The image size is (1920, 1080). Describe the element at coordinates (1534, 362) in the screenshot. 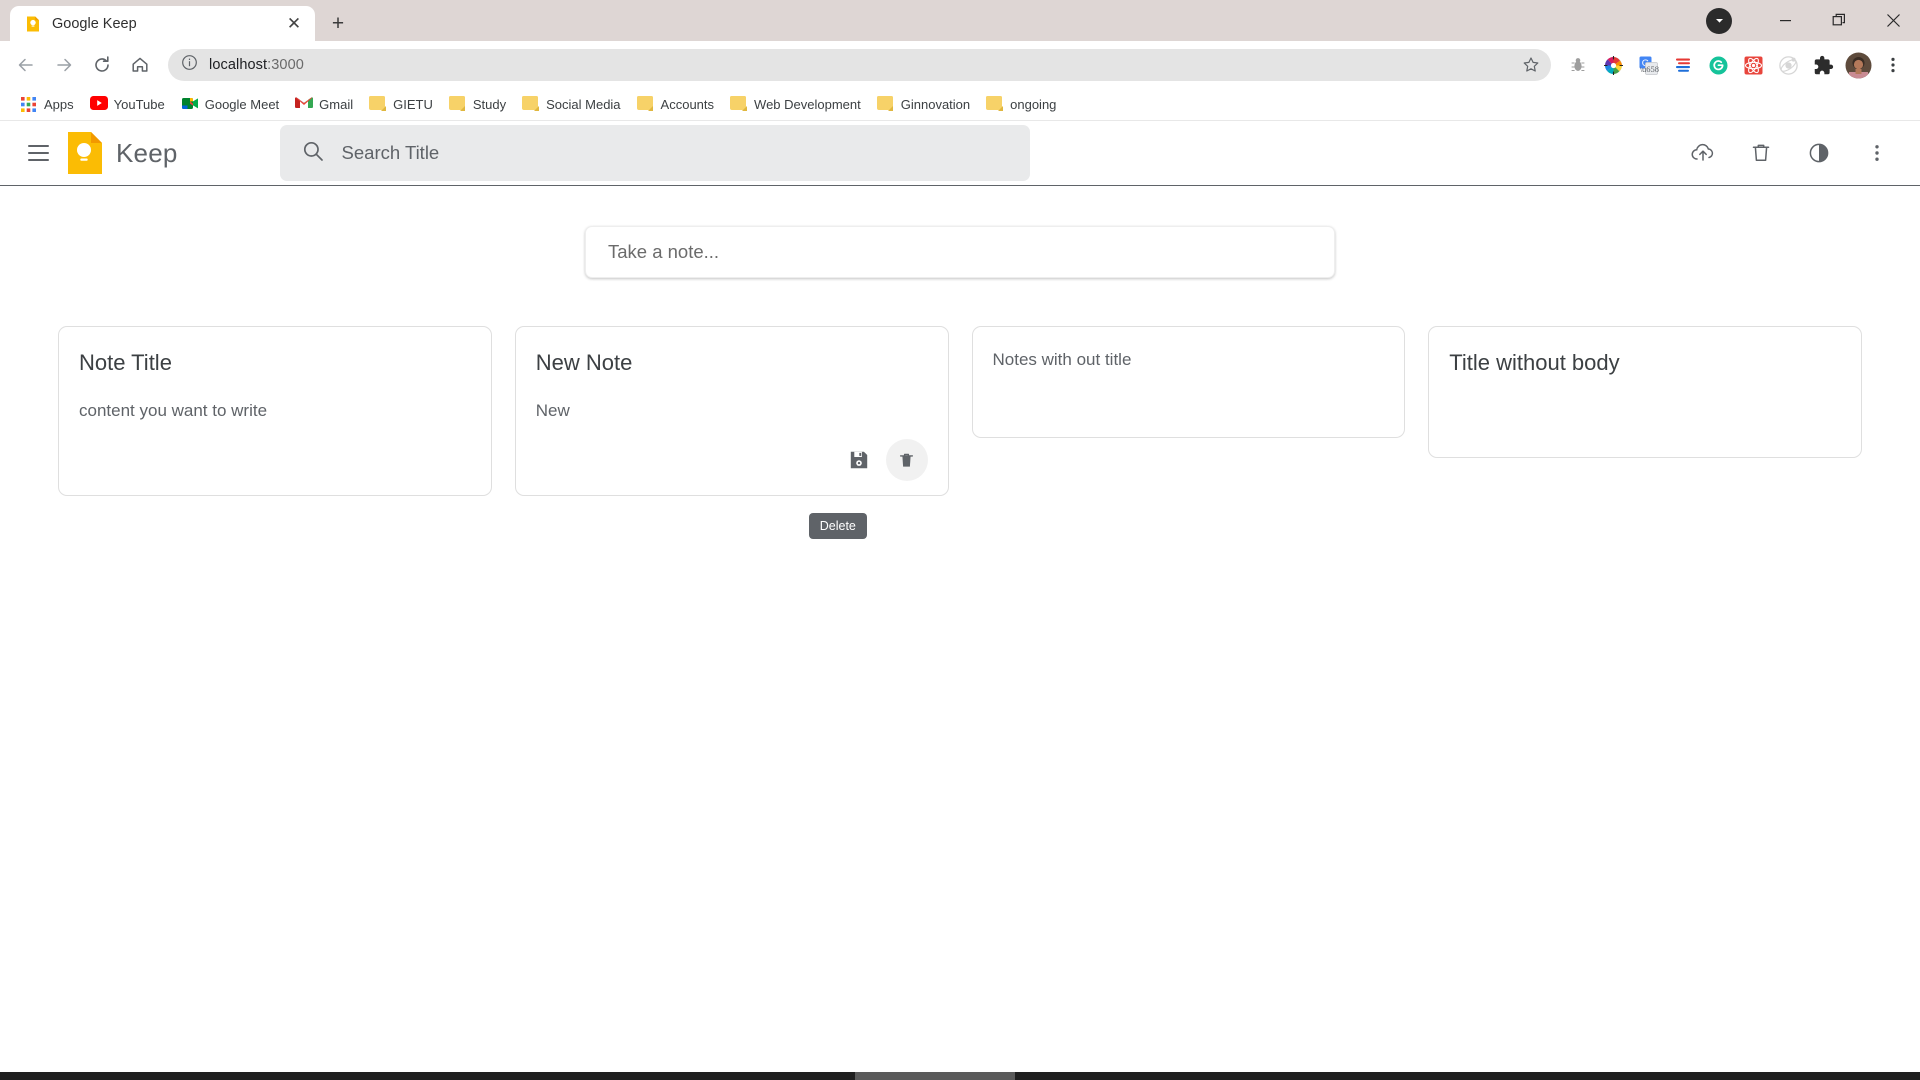

I see `note-title: Title without body` at that location.